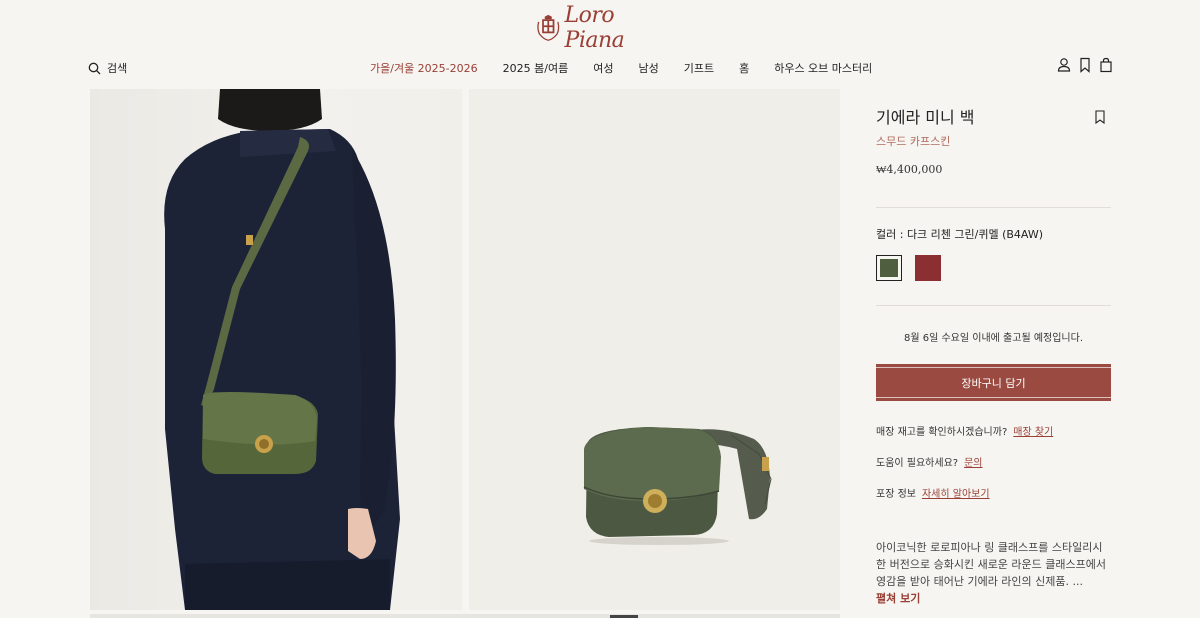 This screenshot has width=1200, height=618. I want to click on swatch-dark-lichen-green, so click(889, 268).